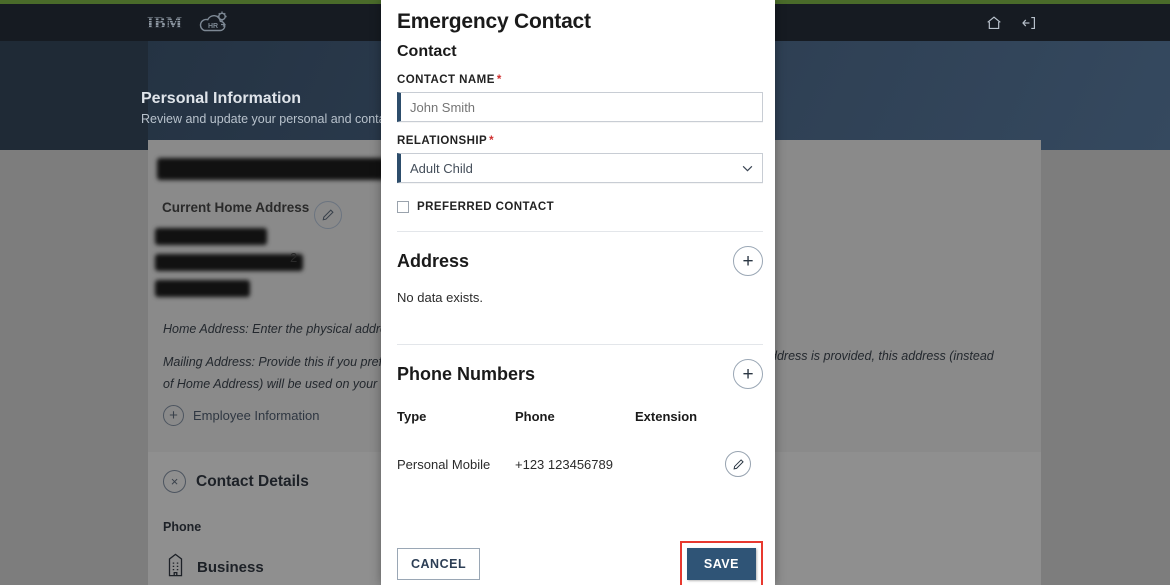 This screenshot has height=585, width=1170. Describe the element at coordinates (580, 374) in the screenshot. I see `phone-section-header: Phone Numbers +` at that location.